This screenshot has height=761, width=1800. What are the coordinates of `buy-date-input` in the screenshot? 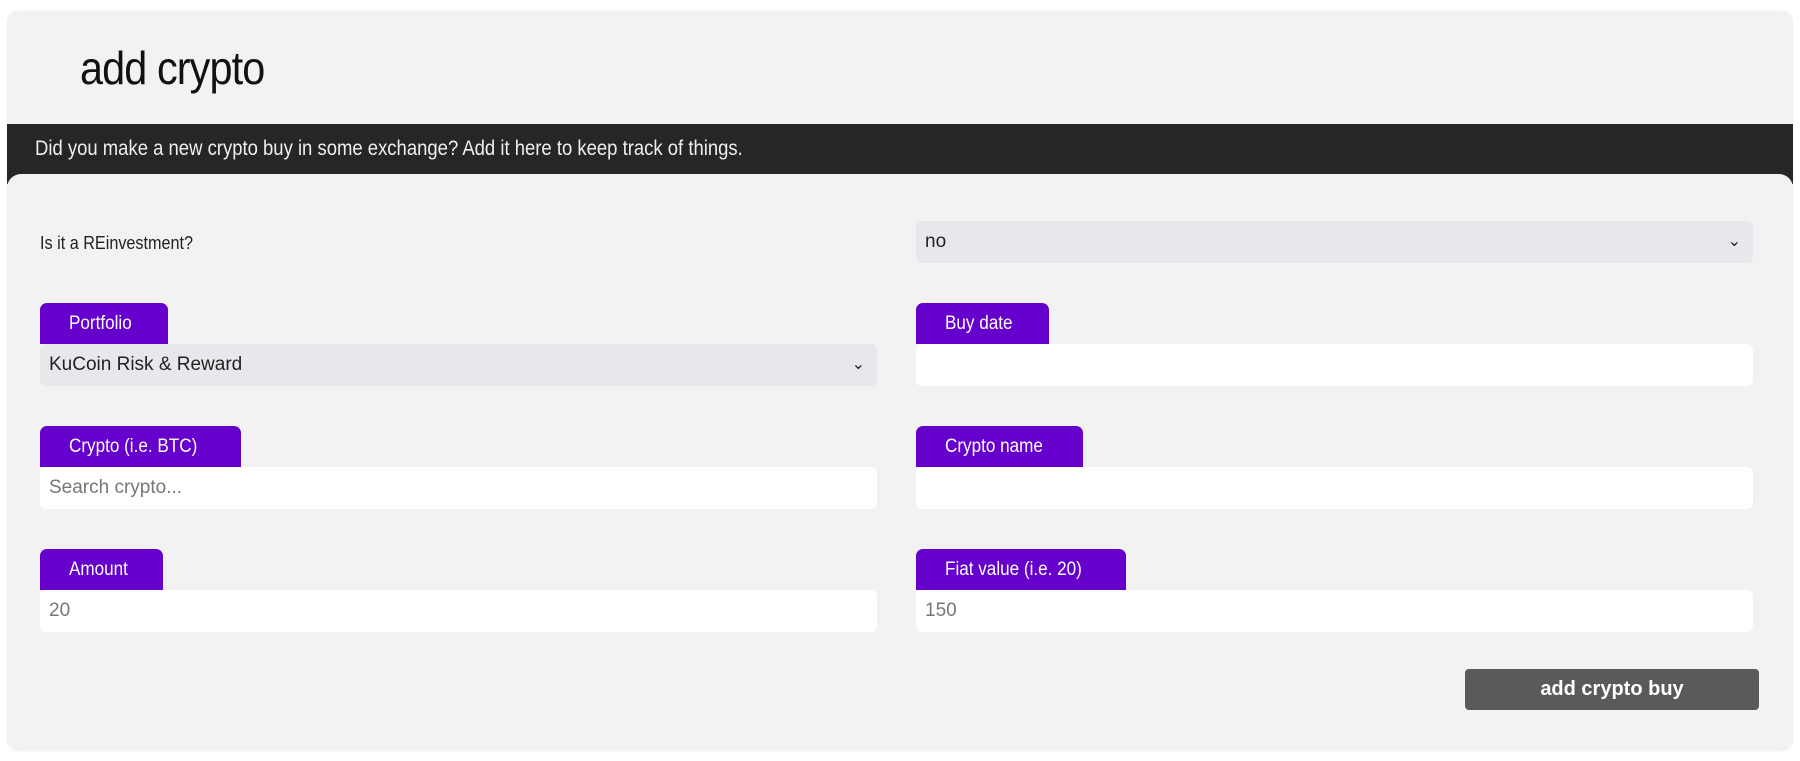 It's located at (1334, 365).